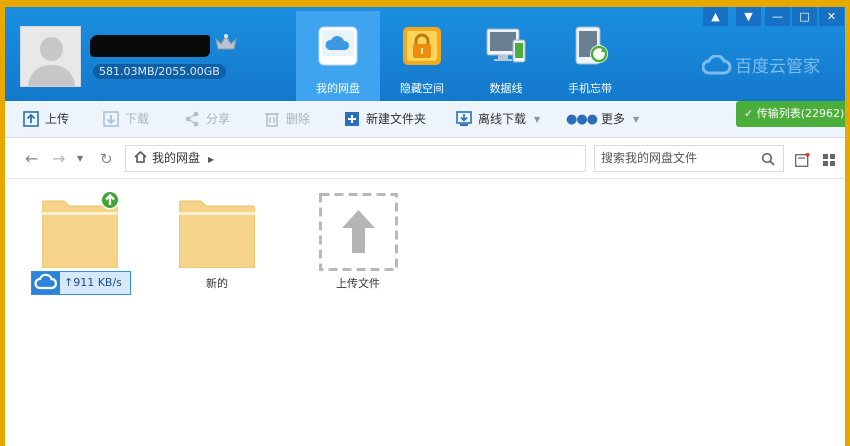  Describe the element at coordinates (768, 159) in the screenshot. I see `search-icon` at that location.